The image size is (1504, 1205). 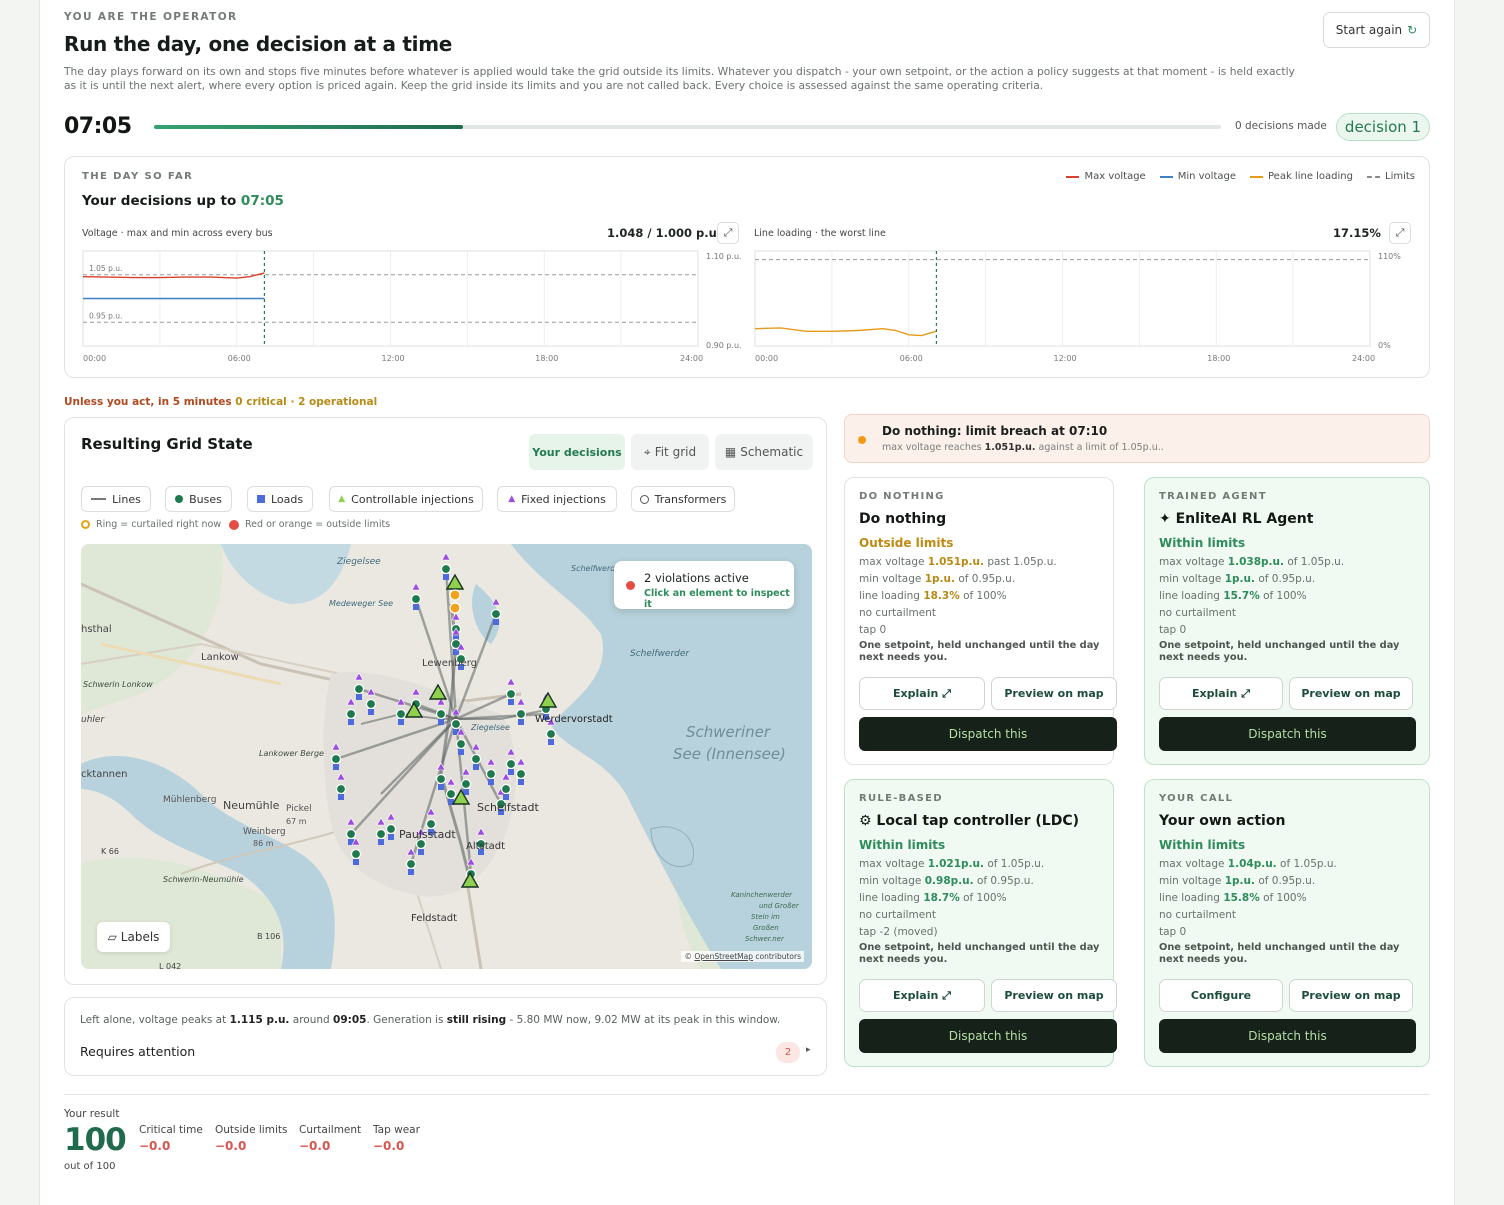 I want to click on configure-button: Configure, so click(x=1221, y=995).